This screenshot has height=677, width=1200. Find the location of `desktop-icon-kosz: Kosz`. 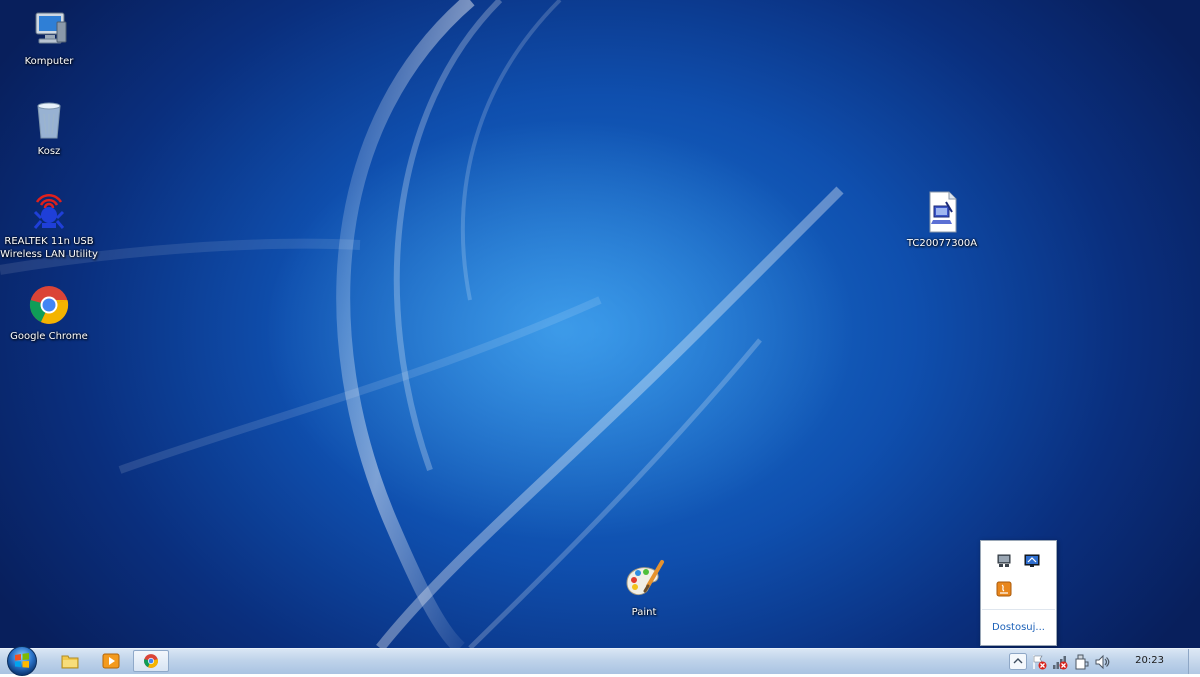

desktop-icon-kosz: Kosz is located at coordinates (49, 128).